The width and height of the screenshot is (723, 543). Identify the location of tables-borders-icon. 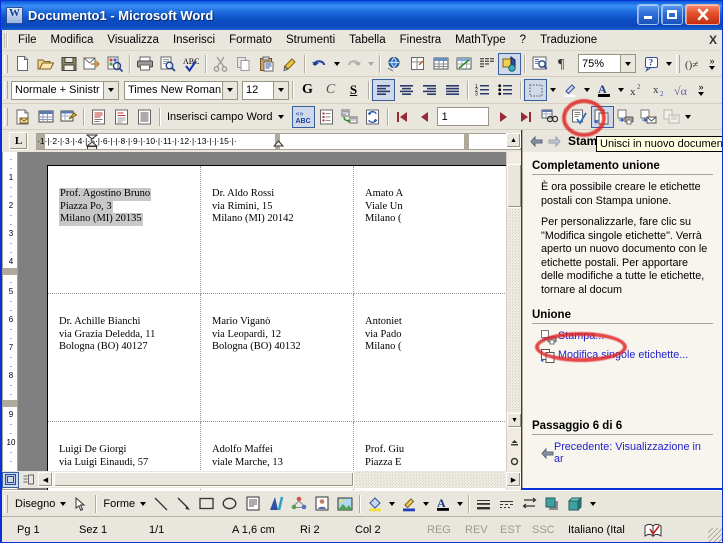
(417, 64).